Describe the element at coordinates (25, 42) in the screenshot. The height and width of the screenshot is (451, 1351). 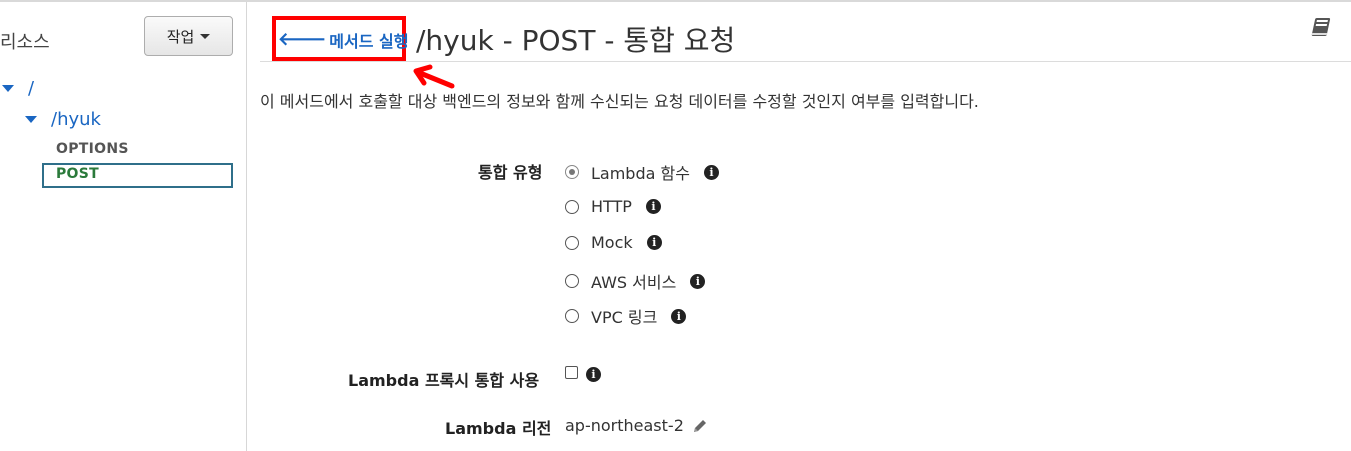
I see `sidebar-title: 리소스` at that location.